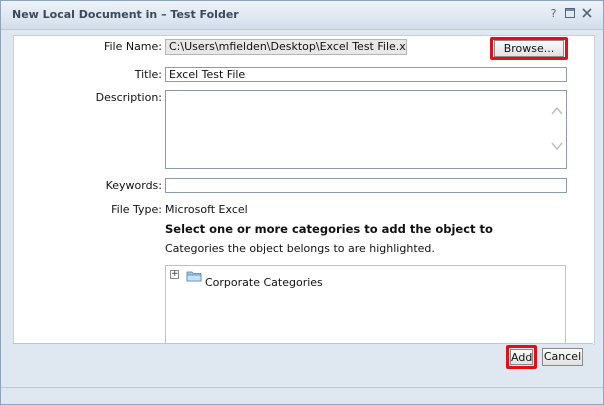 The height and width of the screenshot is (405, 604). What do you see at coordinates (133, 185) in the screenshot?
I see `keywords-label: Keywords:` at bounding box center [133, 185].